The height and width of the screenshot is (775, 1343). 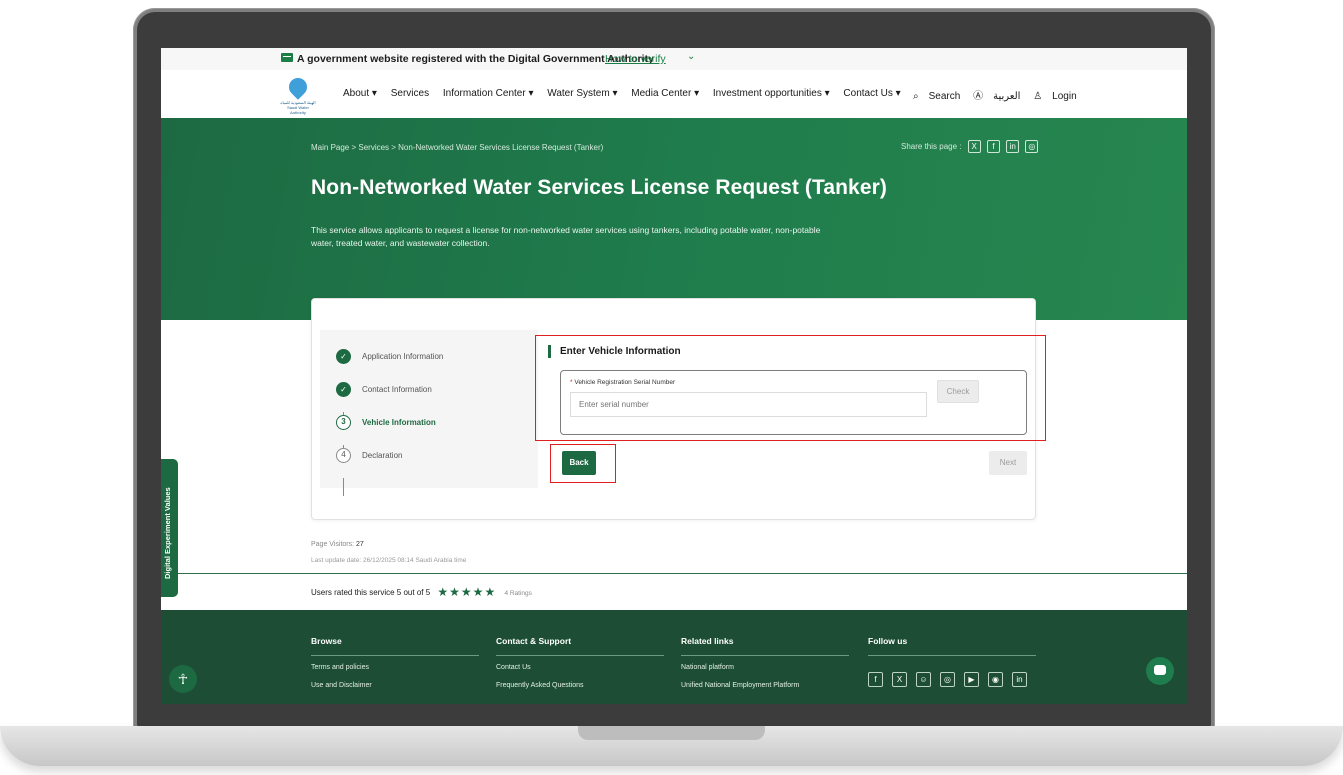 I want to click on step-label: Contact Information, so click(x=397, y=389).